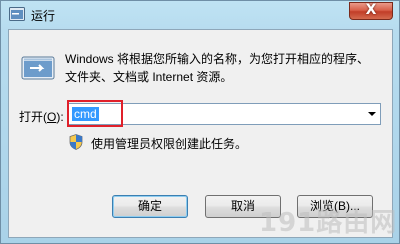 This screenshot has width=400, height=244. Describe the element at coordinates (150, 206) in the screenshot. I see `ok-button: 确定` at that location.